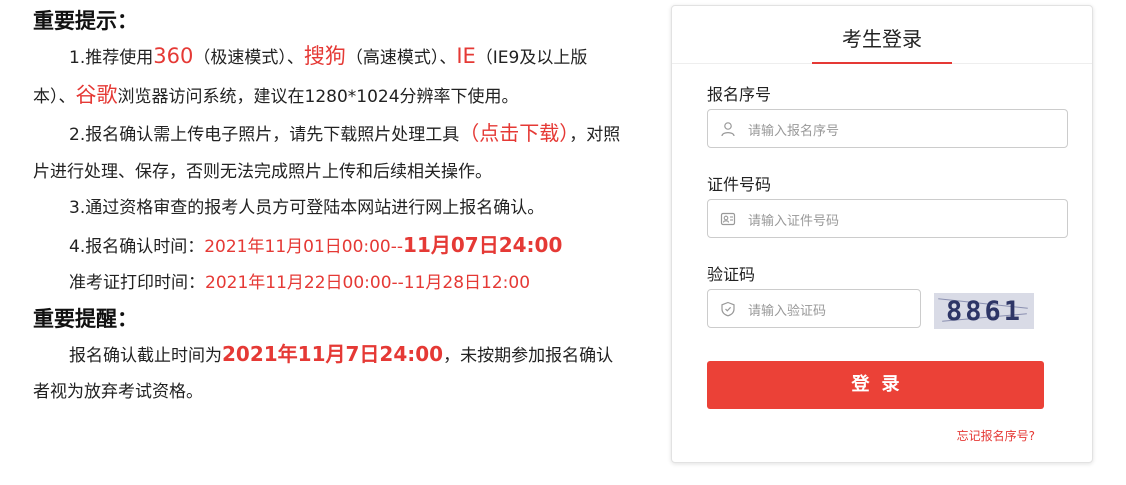  I want to click on download-tool-link: （点击下载）, so click(514, 133).